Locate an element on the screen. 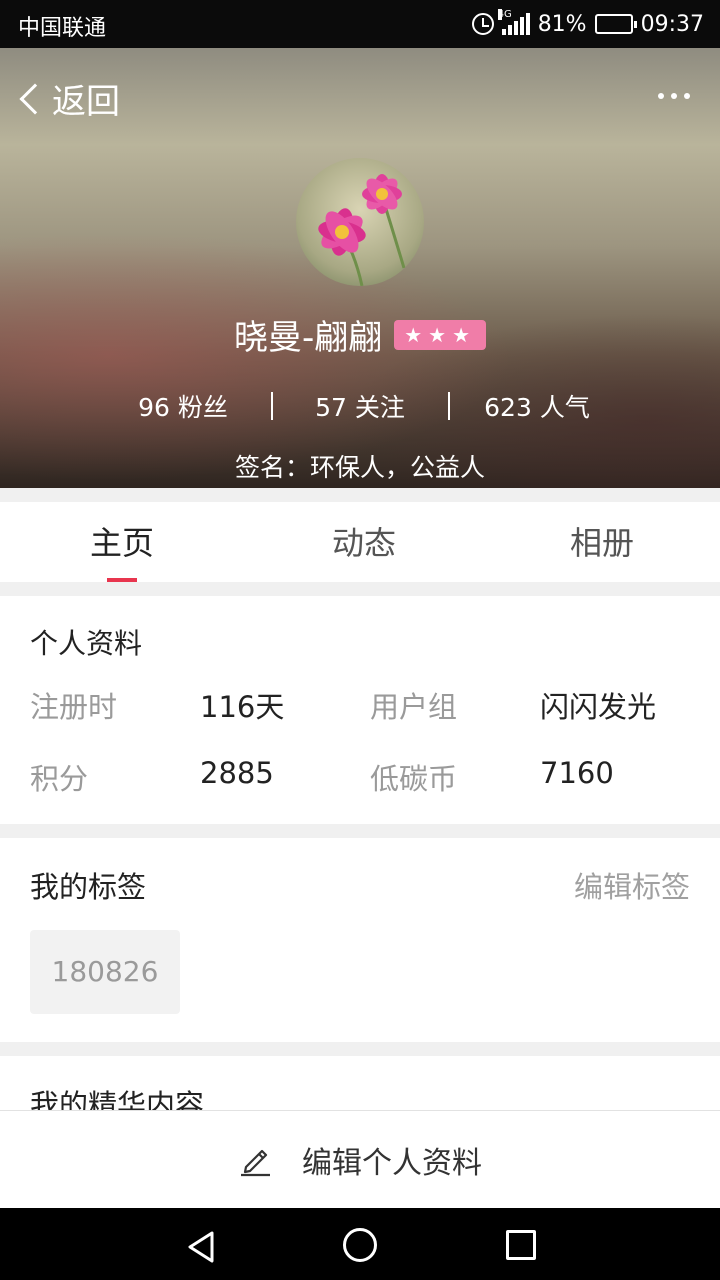 The image size is (720, 1280). edit-tags-link: 编辑标签 is located at coordinates (632, 885).